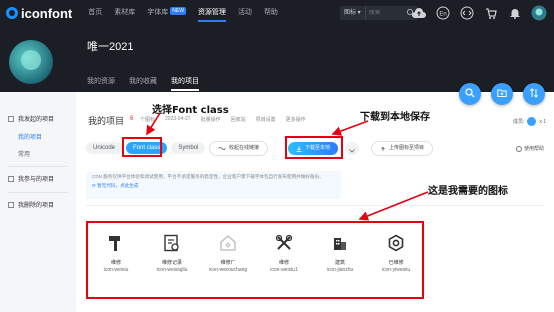  Describe the element at coordinates (222, 148) in the screenshot. I see `link-icon` at that location.